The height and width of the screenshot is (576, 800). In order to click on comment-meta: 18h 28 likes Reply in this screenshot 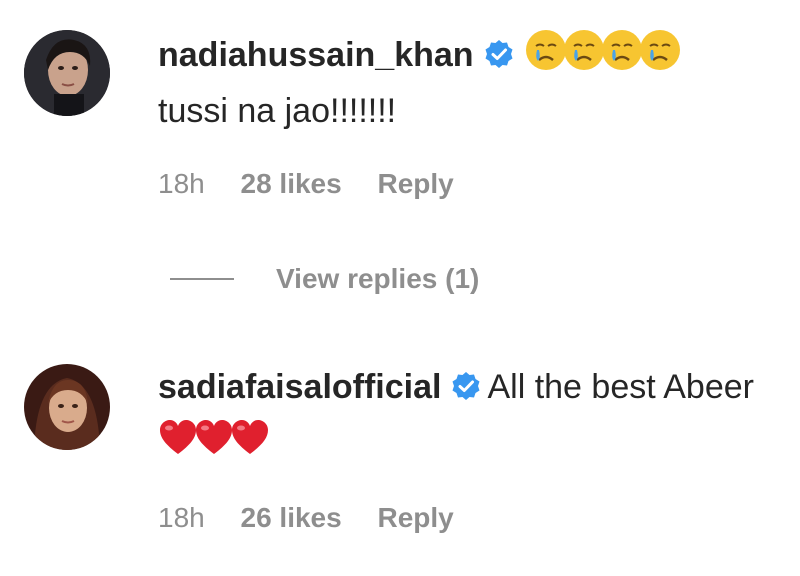, I will do `click(320, 184)`.